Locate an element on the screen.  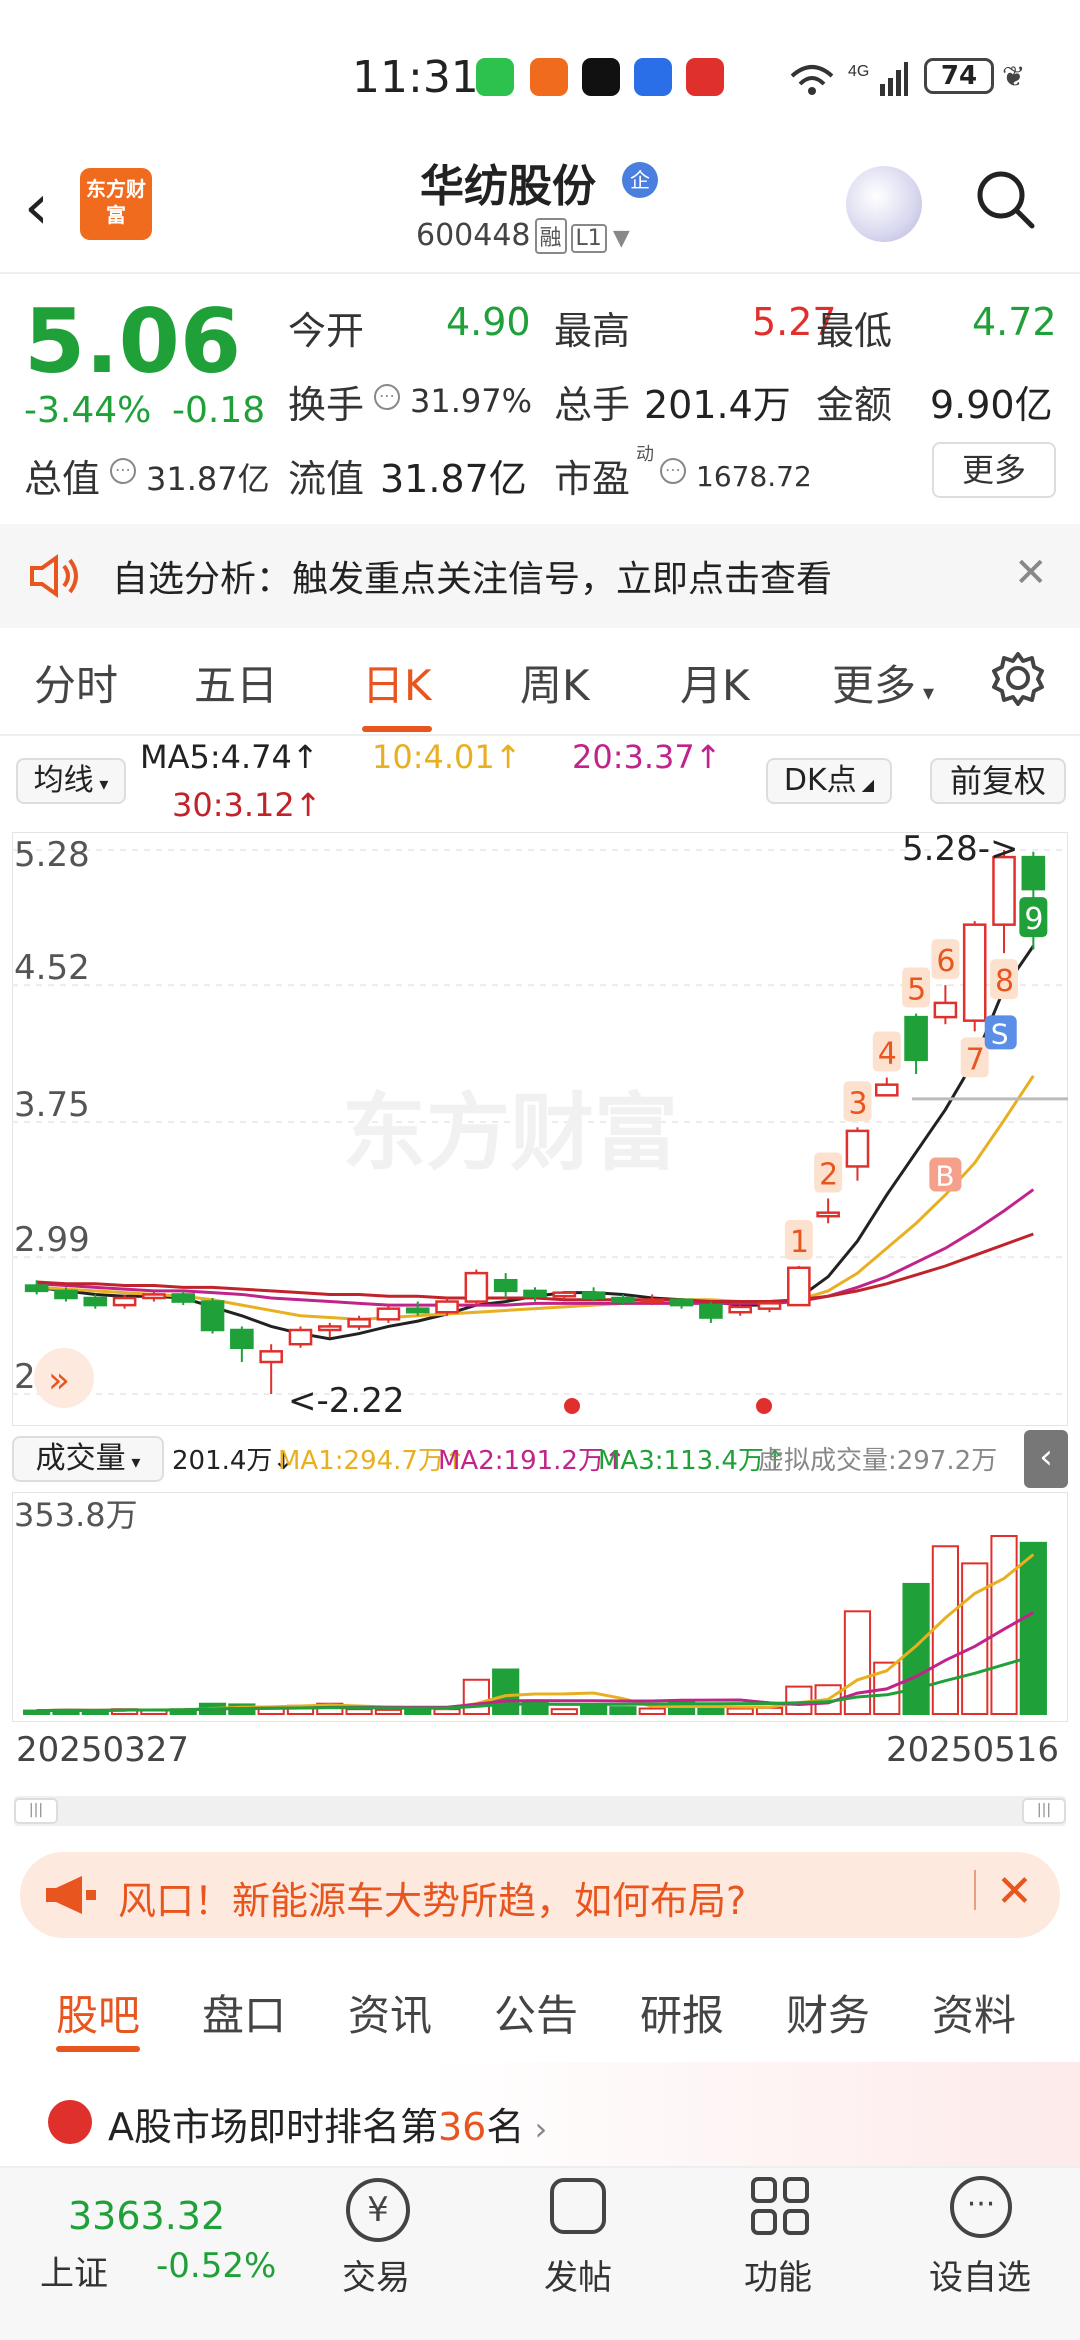
more-dots-icon: ··· is located at coordinates (981, 2207).